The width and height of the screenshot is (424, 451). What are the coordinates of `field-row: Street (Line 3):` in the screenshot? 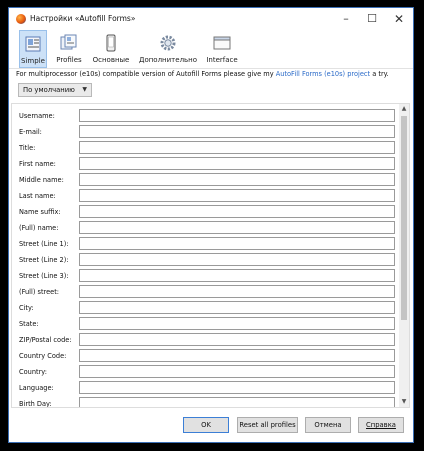 It's located at (207, 276).